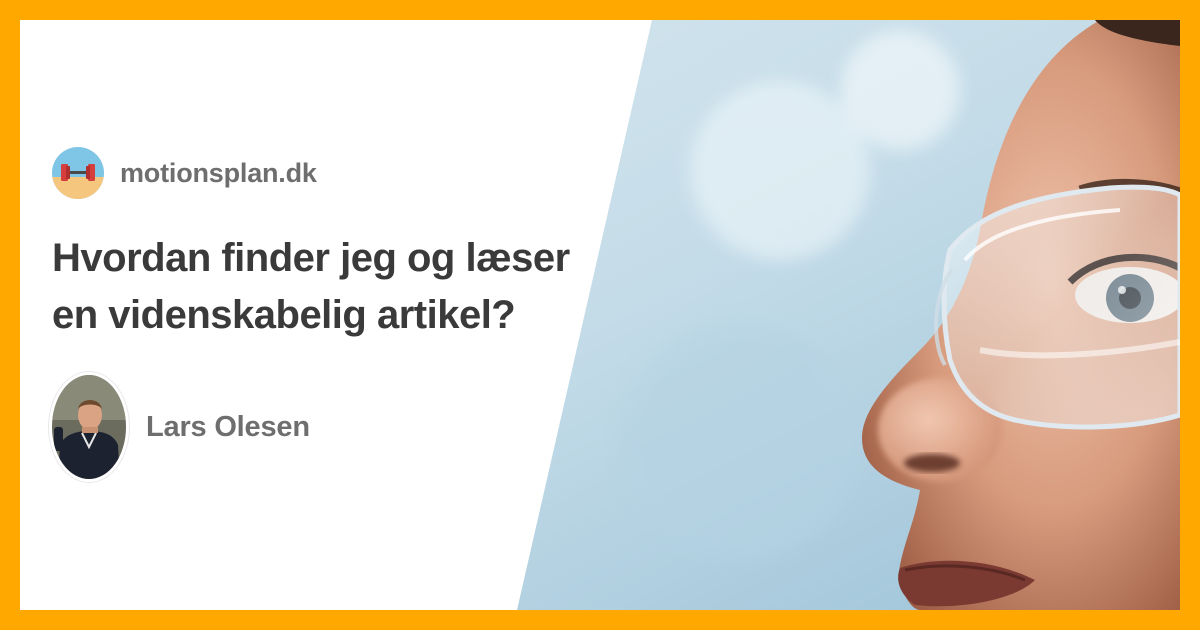 This screenshot has width=1200, height=630. I want to click on author-name: Lars Olesen, so click(228, 427).